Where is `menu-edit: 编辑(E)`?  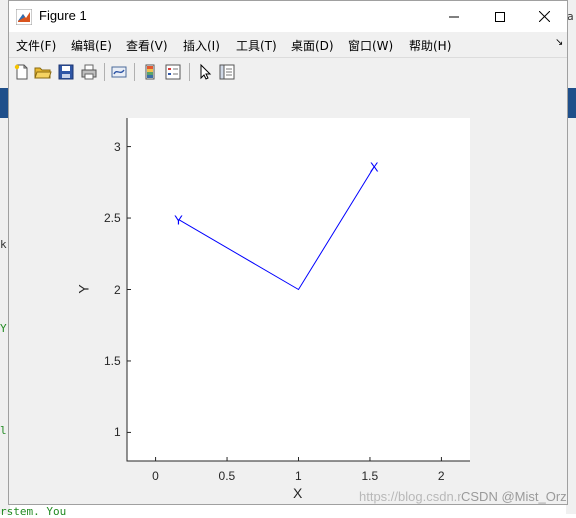 menu-edit: 编辑(E) is located at coordinates (91, 45).